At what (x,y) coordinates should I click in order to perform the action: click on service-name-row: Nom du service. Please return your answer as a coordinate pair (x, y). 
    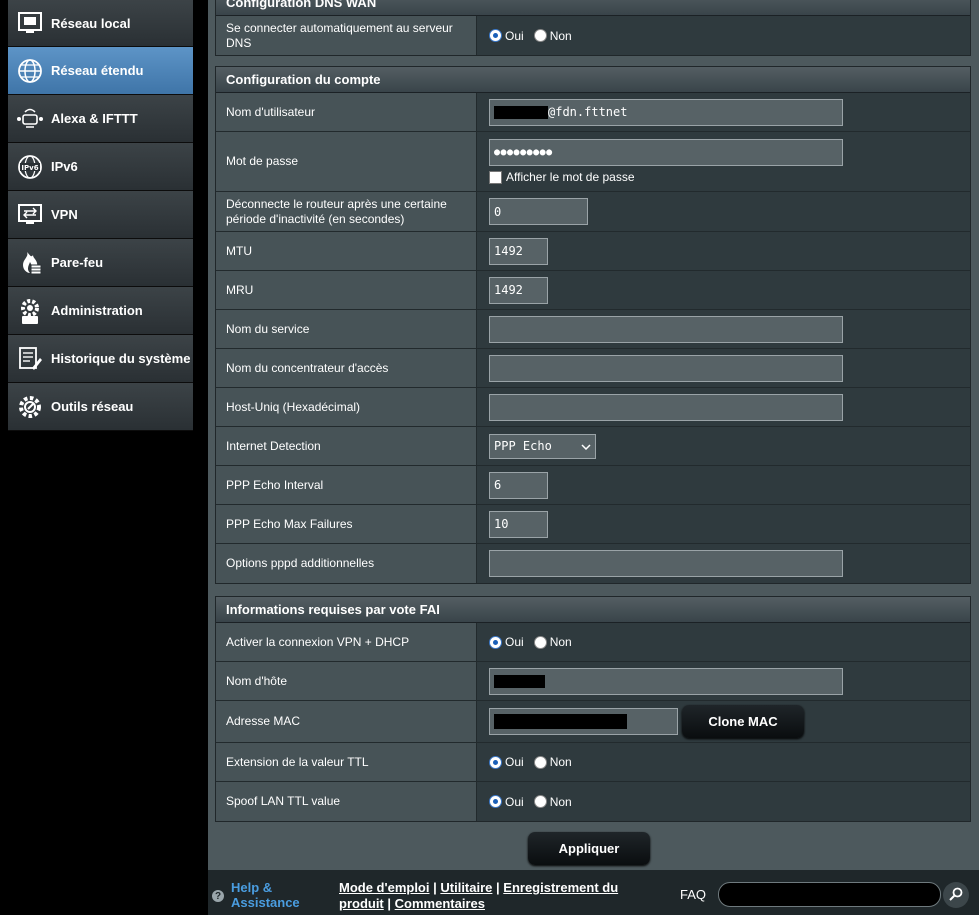
    Looking at the image, I should click on (593, 329).